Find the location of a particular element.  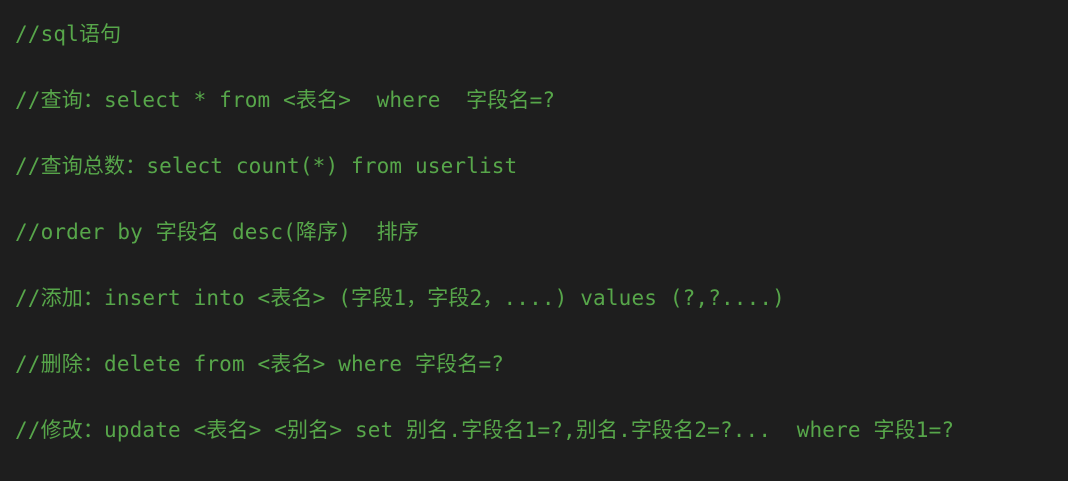

code-line-5: //查询总数：select count(*) from userlist is located at coordinates (541, 166).